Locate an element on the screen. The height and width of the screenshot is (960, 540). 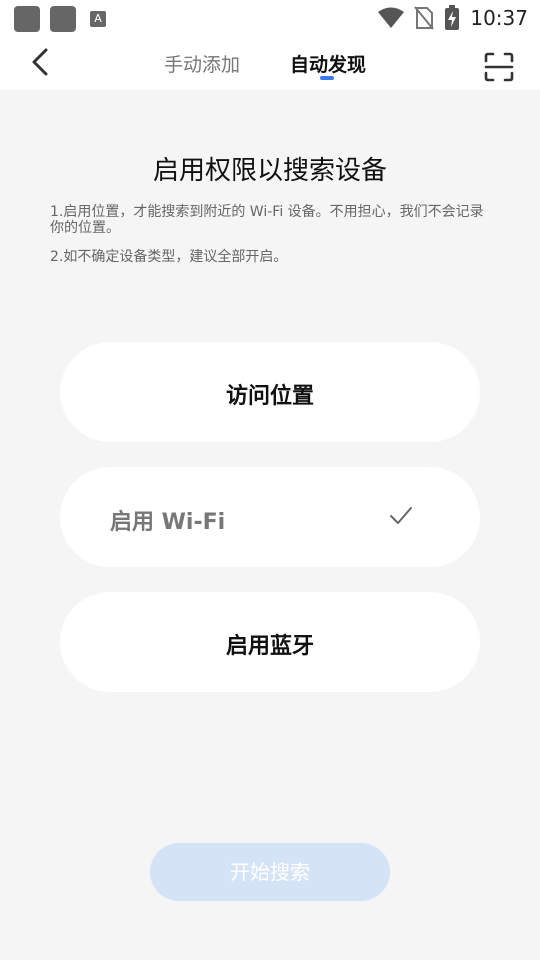
location-permission-button: 访问位置 is located at coordinates (270, 392).